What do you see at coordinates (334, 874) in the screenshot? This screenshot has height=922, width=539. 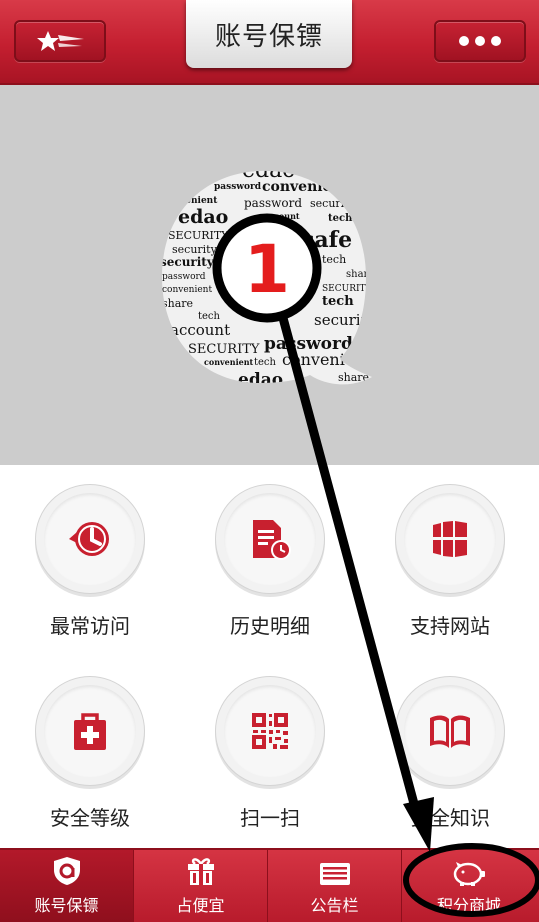 I see `bulletin-icon` at bounding box center [334, 874].